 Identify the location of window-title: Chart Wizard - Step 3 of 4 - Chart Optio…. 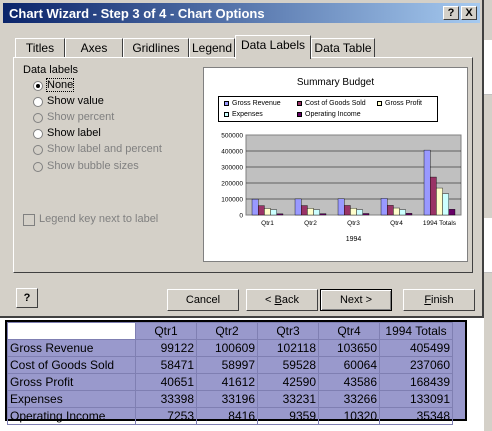
(137, 13).